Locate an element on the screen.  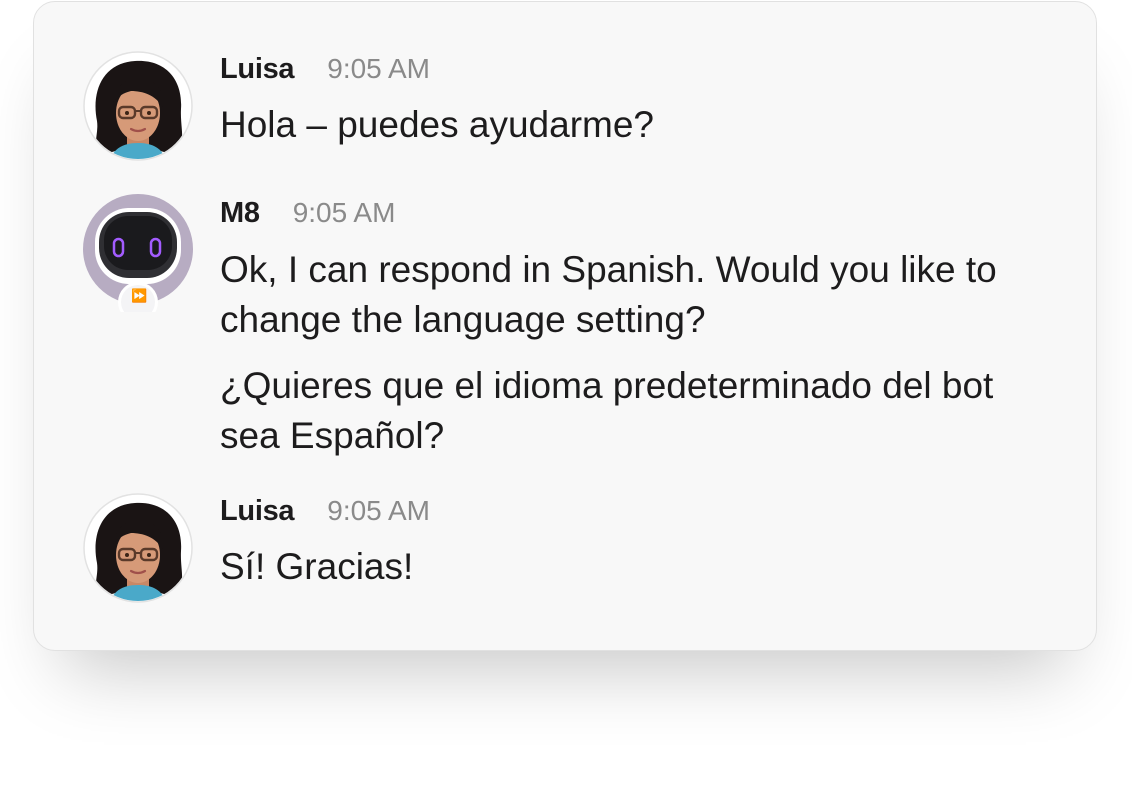
sender-name: M8 is located at coordinates (240, 213).